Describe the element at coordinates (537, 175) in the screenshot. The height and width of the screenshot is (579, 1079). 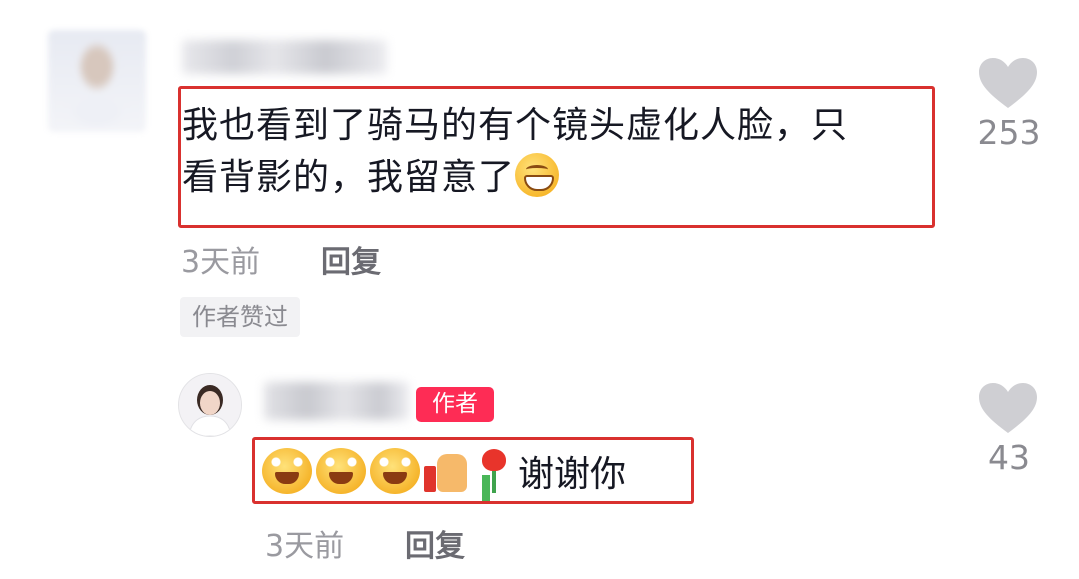
I see `grinning-face-icon` at that location.